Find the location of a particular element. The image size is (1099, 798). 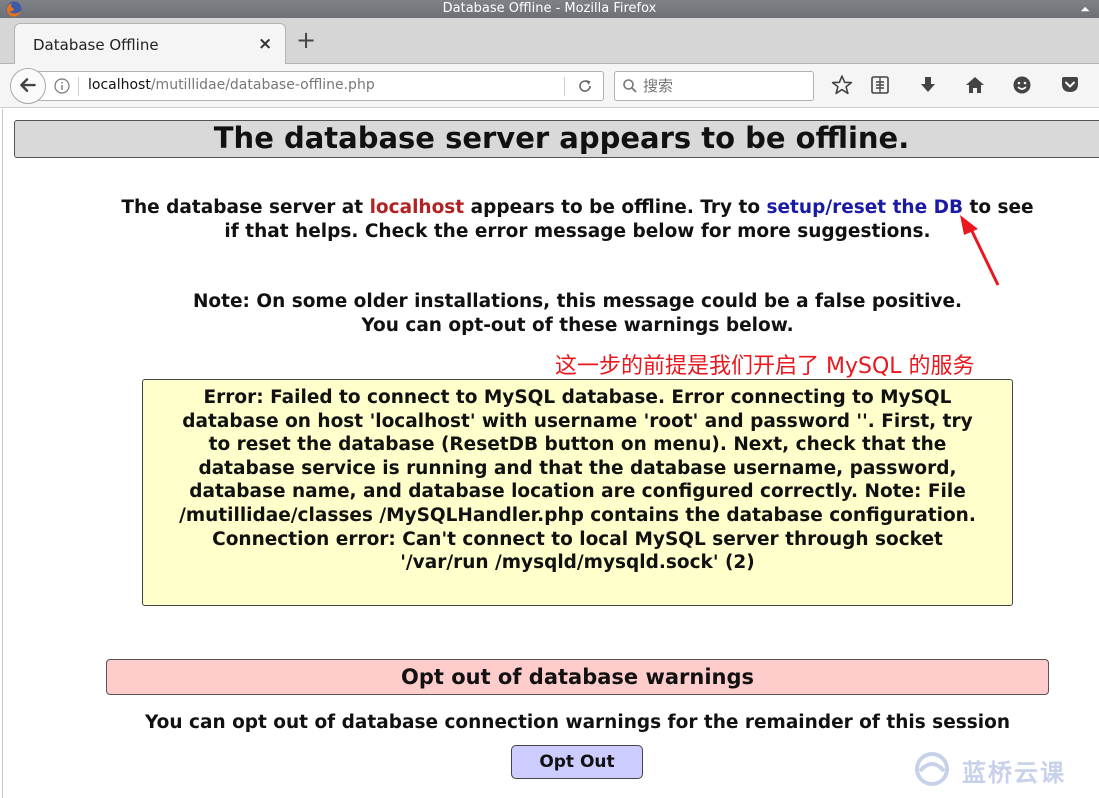

annotation-arrow-icon is located at coordinates (980, 250).